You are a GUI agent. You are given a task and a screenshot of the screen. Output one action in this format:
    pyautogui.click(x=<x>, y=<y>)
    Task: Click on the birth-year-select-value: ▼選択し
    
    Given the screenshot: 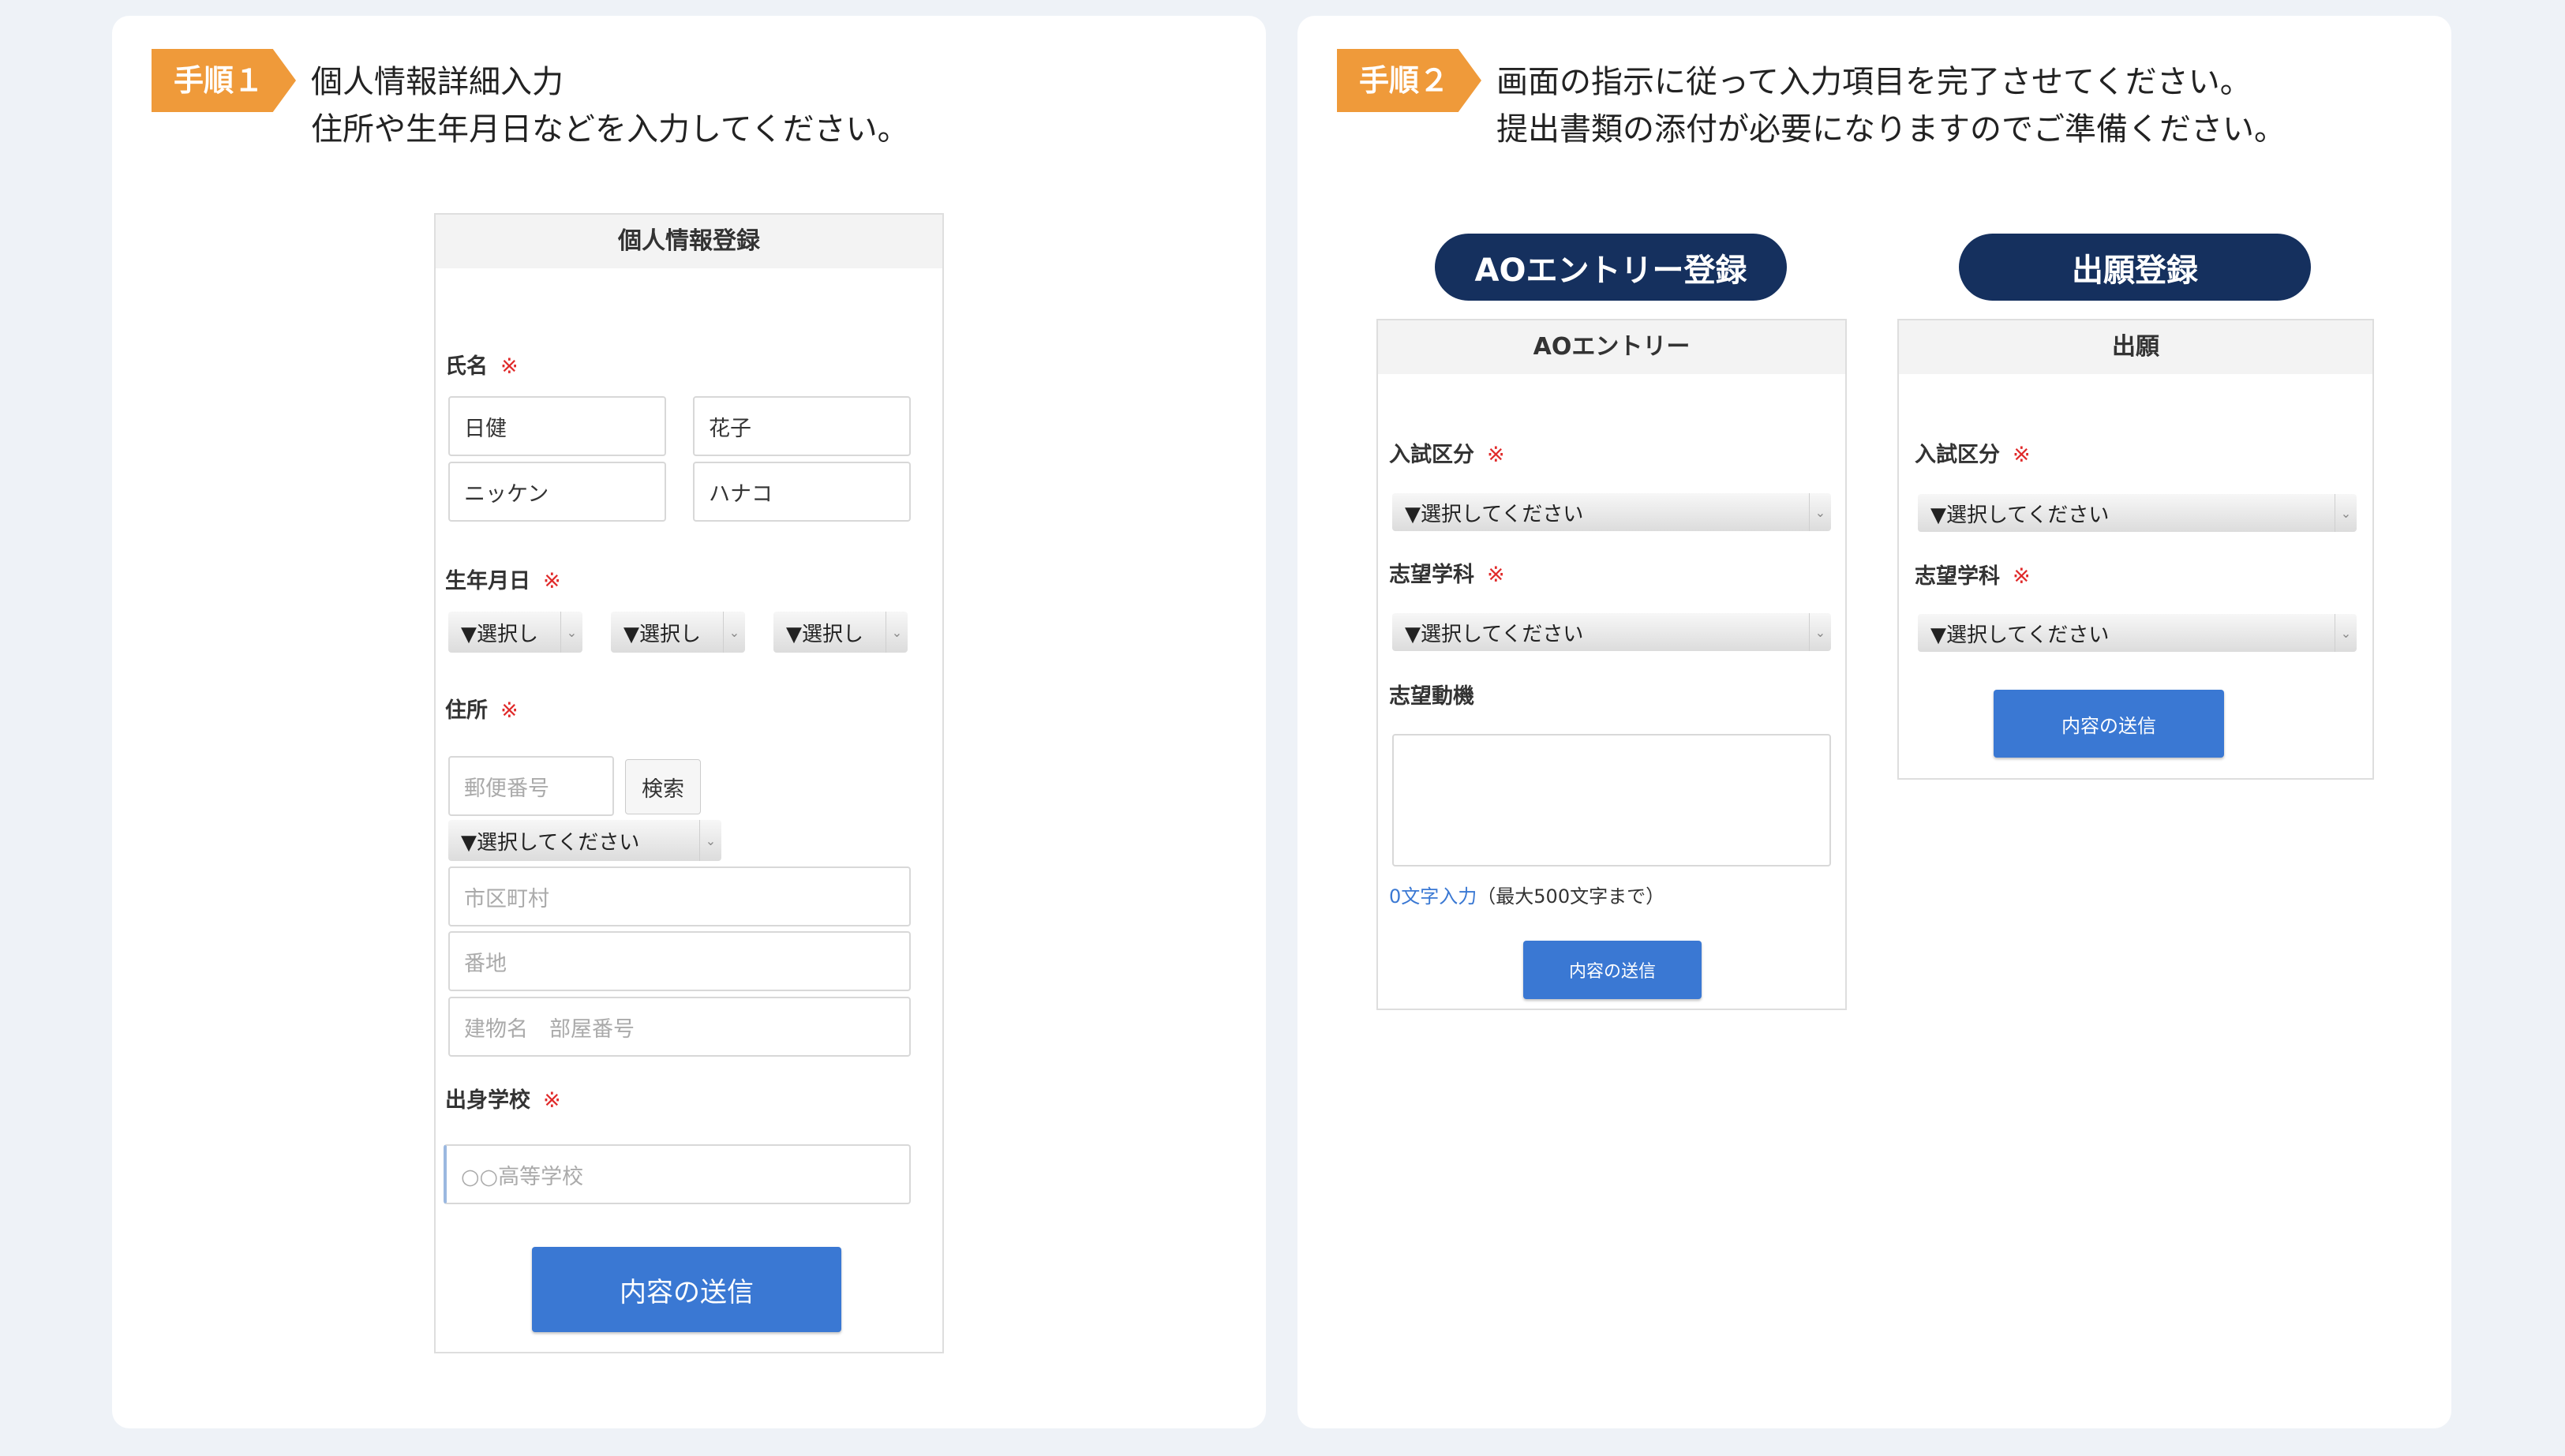 What is the action you would take?
    pyautogui.click(x=499, y=634)
    